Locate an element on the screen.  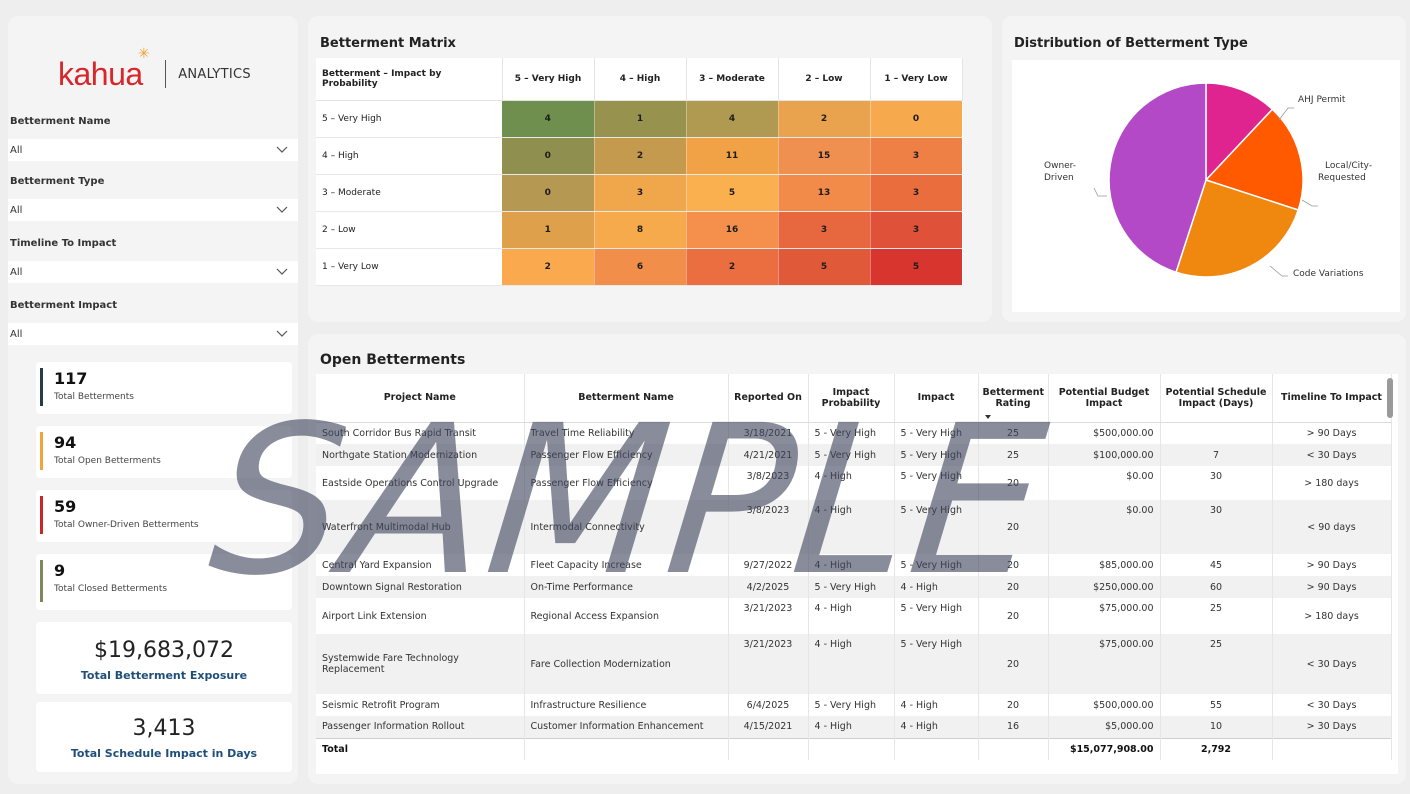
column-header-betterment-rating: Betterment Rating is located at coordinates (1013, 398).